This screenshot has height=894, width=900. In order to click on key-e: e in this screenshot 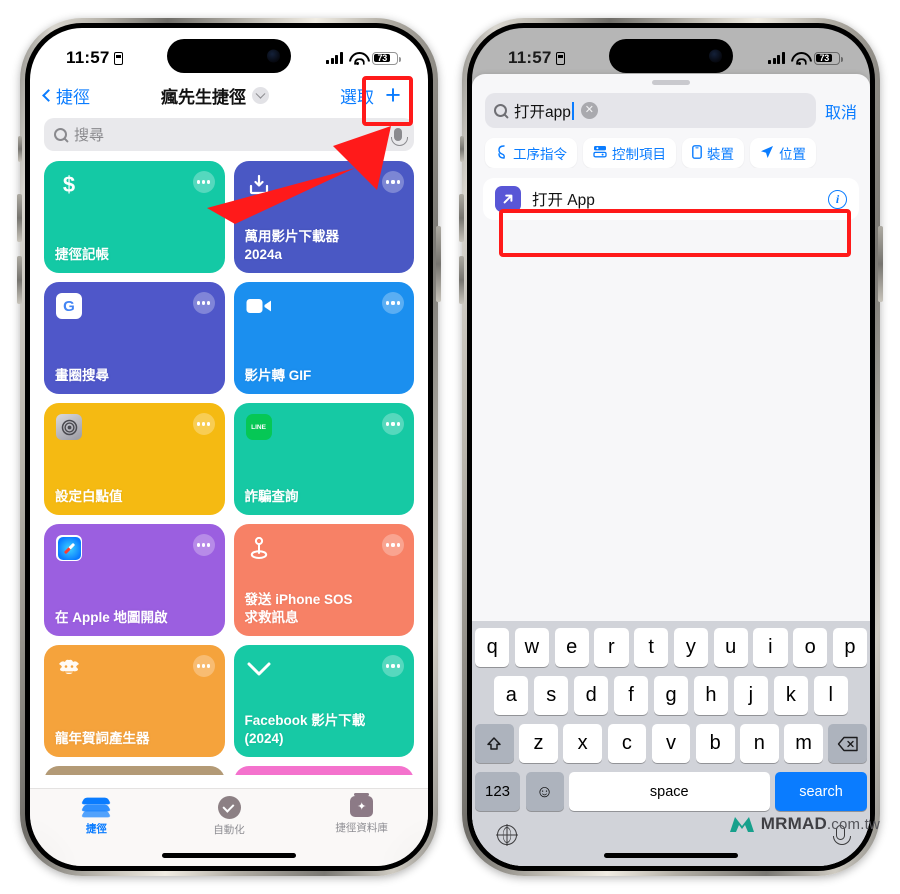, I will do `click(571, 647)`.